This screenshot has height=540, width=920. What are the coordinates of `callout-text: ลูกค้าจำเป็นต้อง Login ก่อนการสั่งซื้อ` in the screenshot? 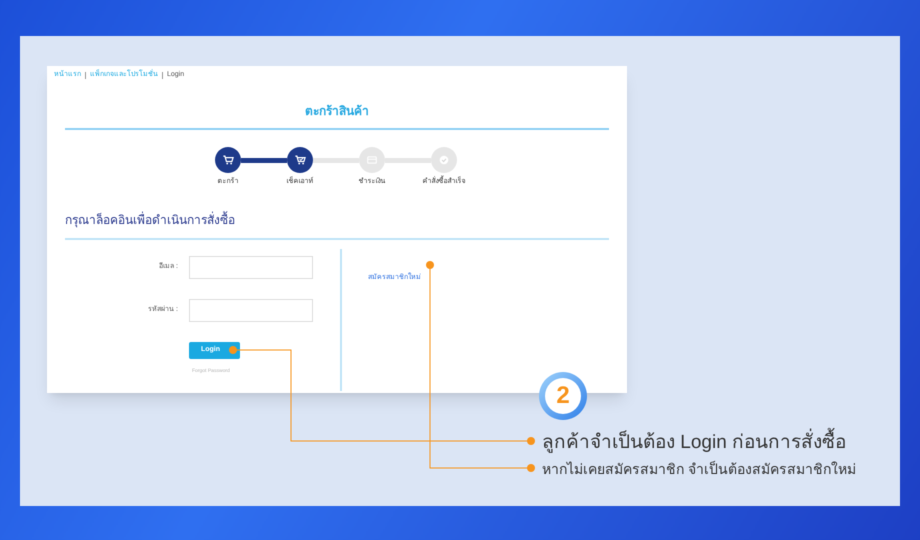 It's located at (694, 443).